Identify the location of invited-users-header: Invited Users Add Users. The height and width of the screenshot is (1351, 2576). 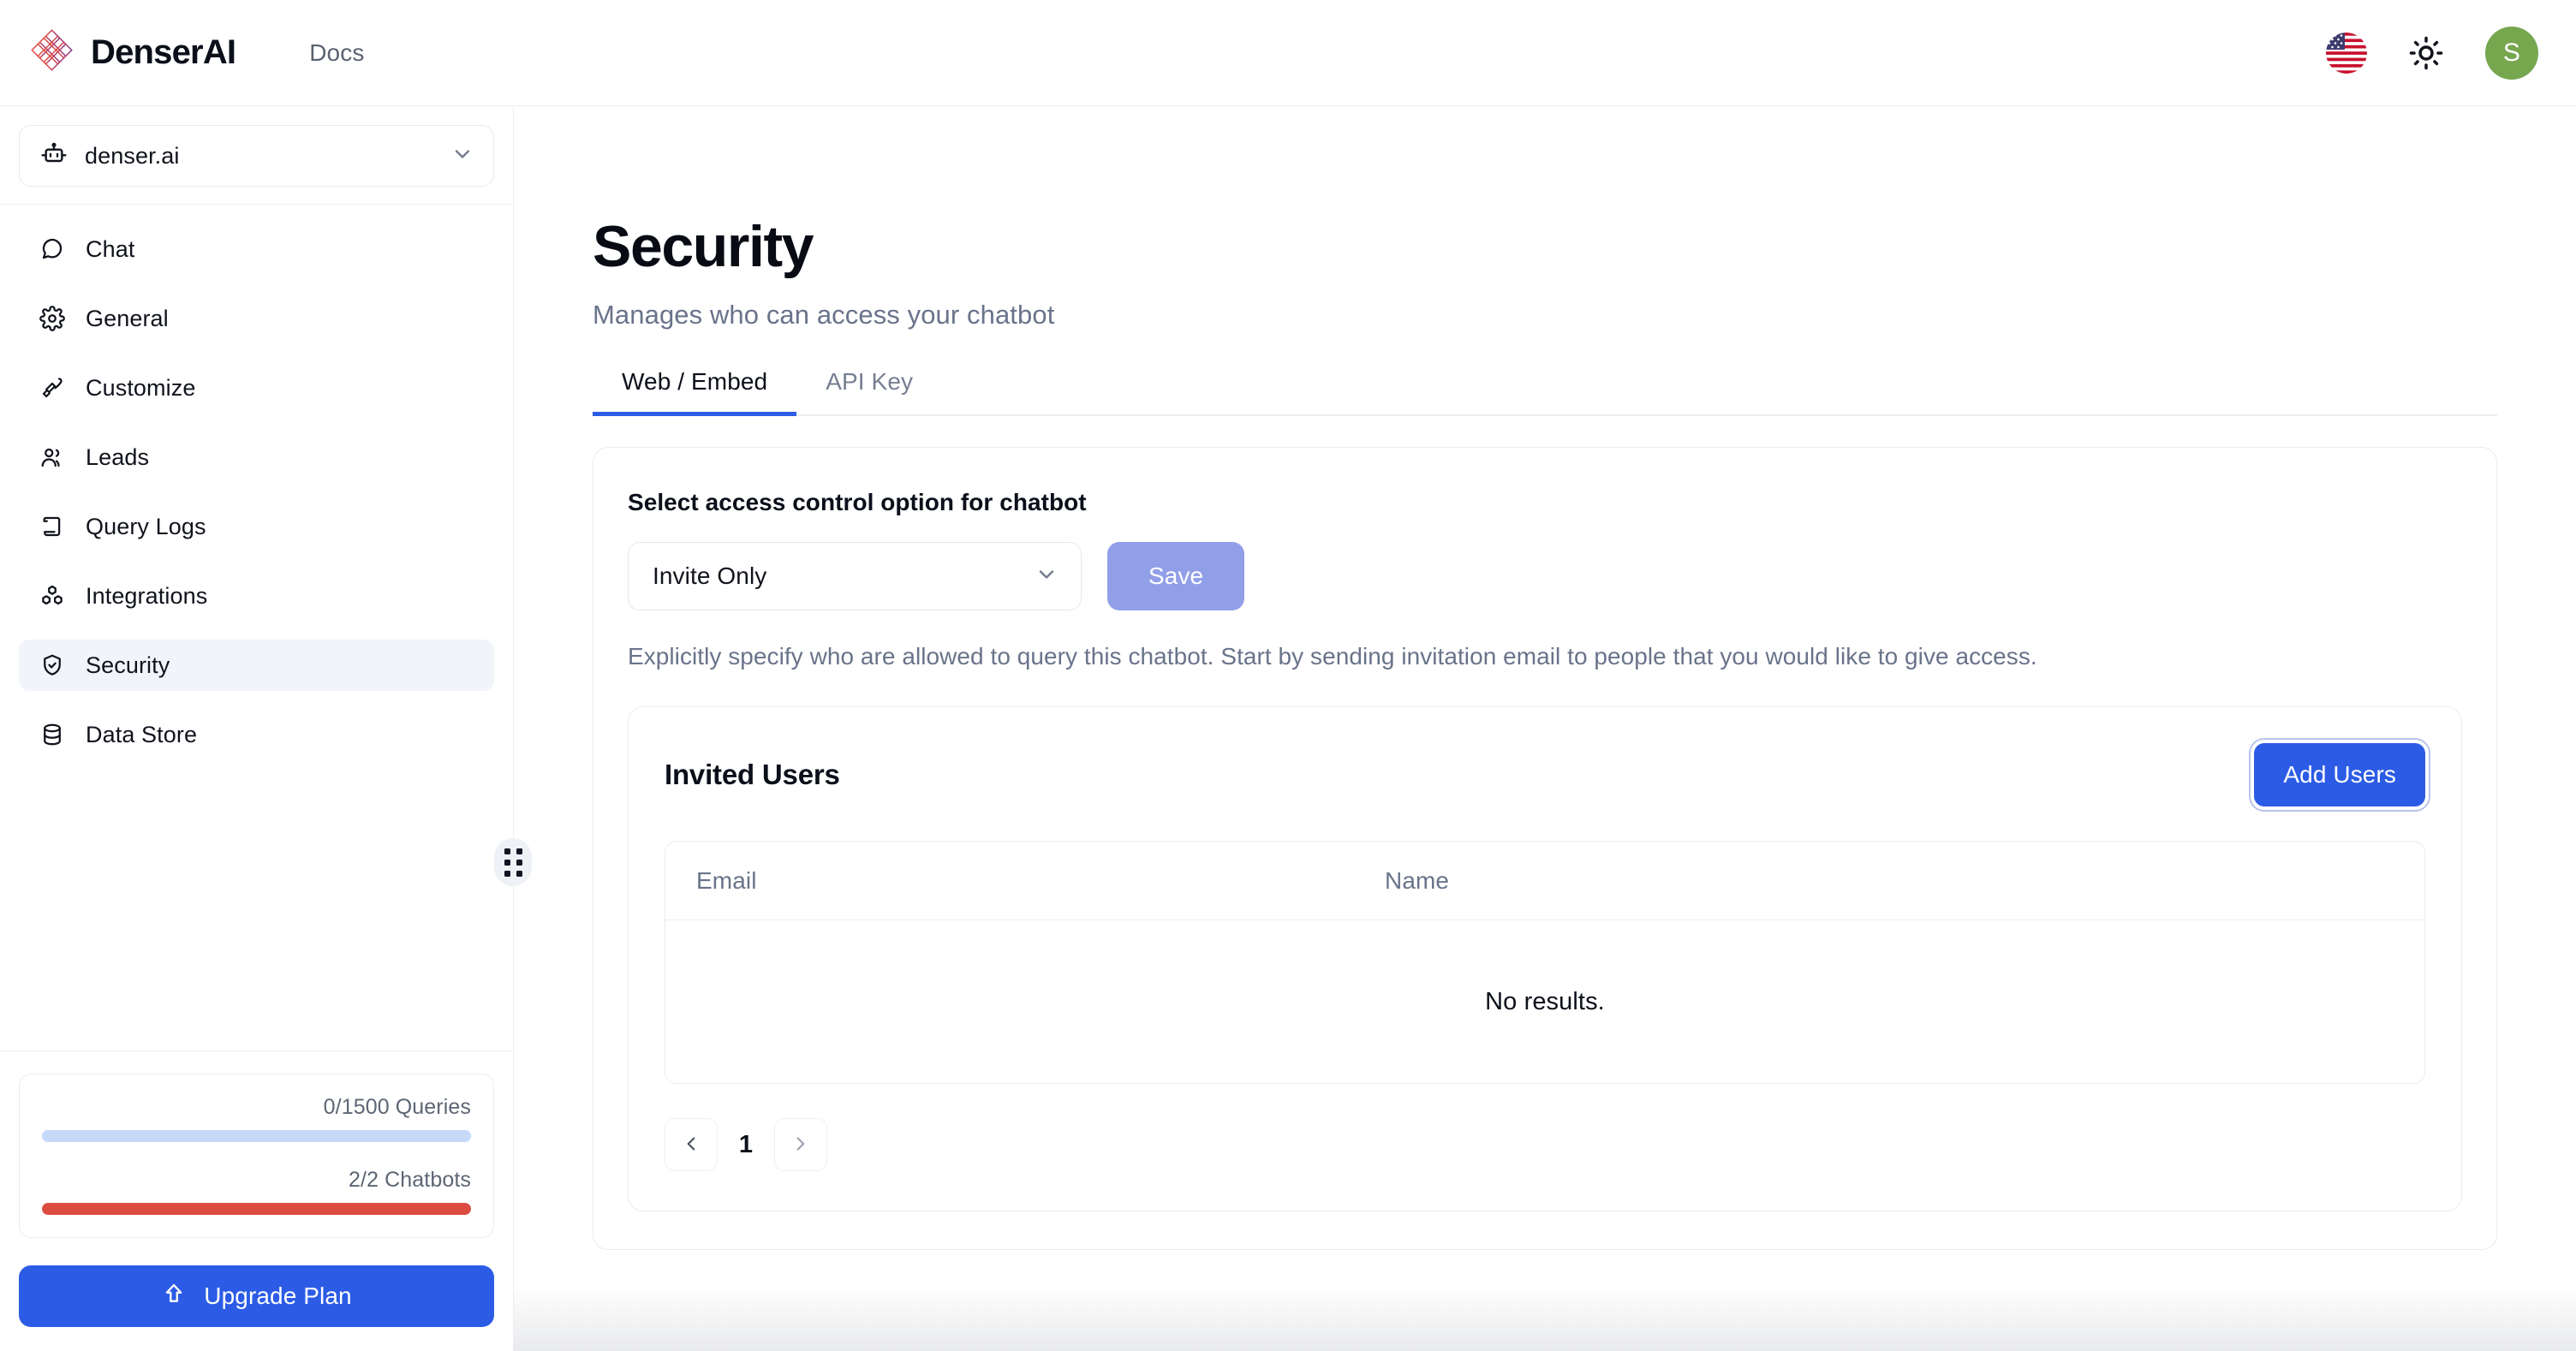
(1547, 775).